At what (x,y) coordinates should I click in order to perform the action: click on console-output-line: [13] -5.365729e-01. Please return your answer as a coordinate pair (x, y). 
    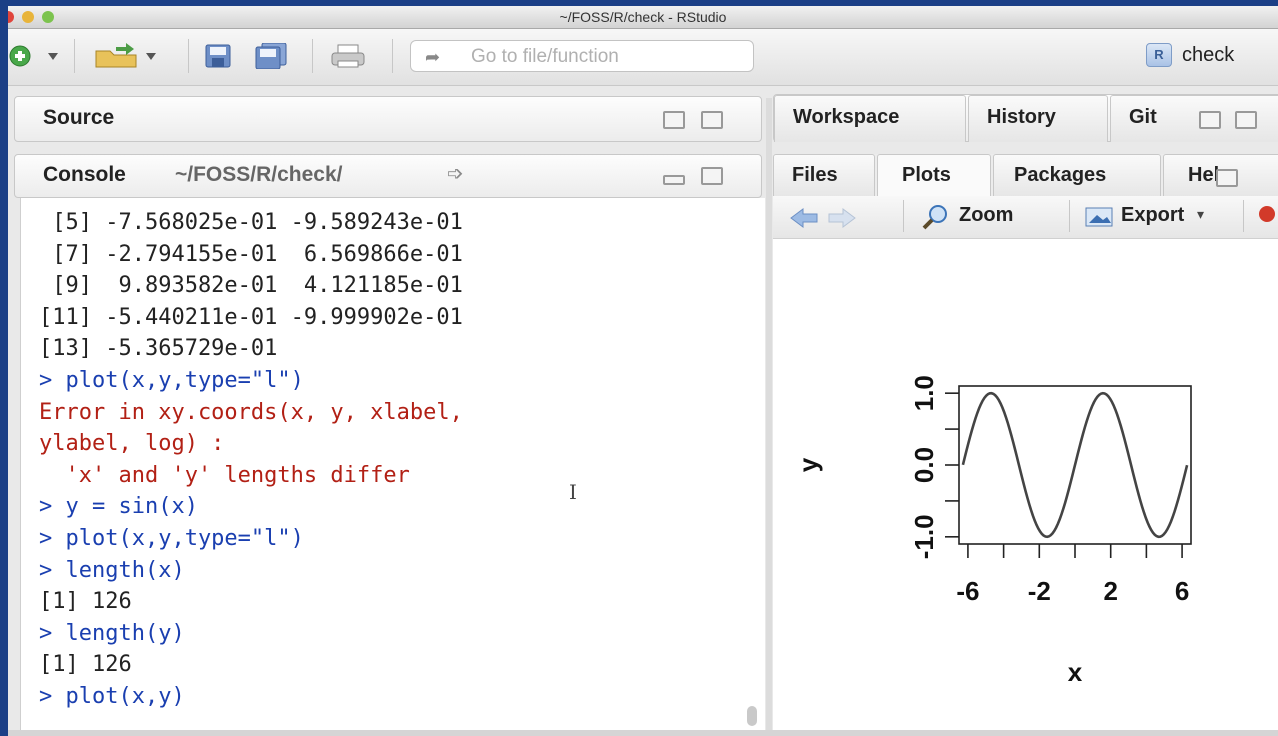
    Looking at the image, I should click on (158, 349).